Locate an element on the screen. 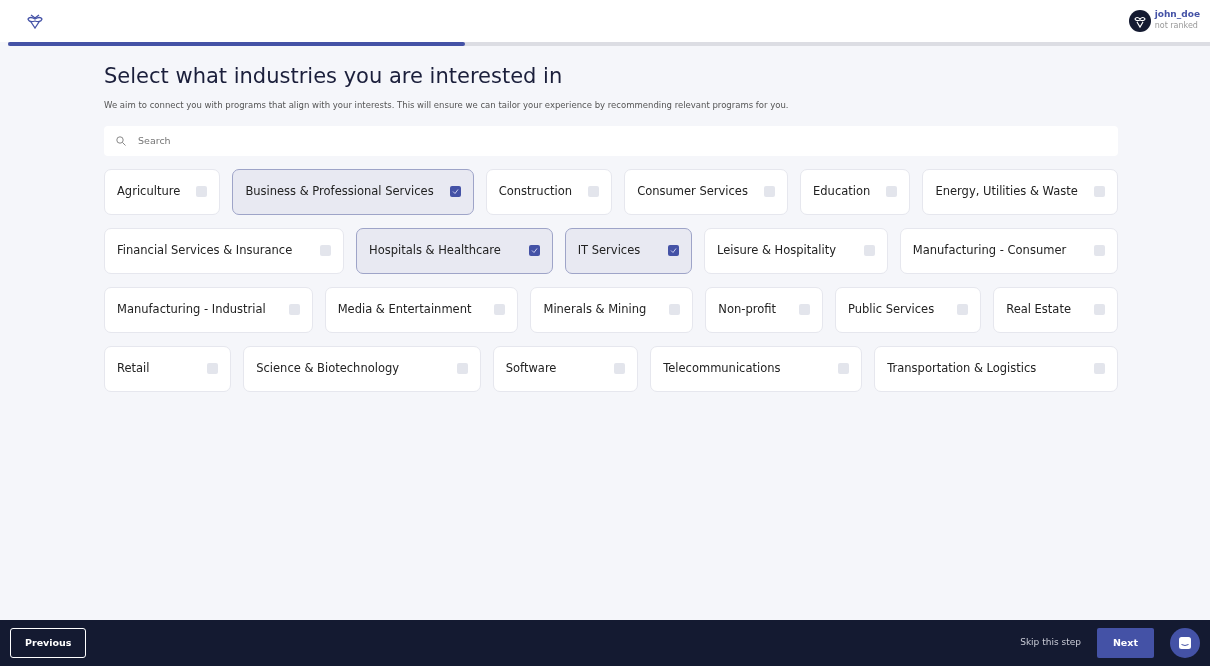  industry-option: Minerals & Mining is located at coordinates (612, 309).